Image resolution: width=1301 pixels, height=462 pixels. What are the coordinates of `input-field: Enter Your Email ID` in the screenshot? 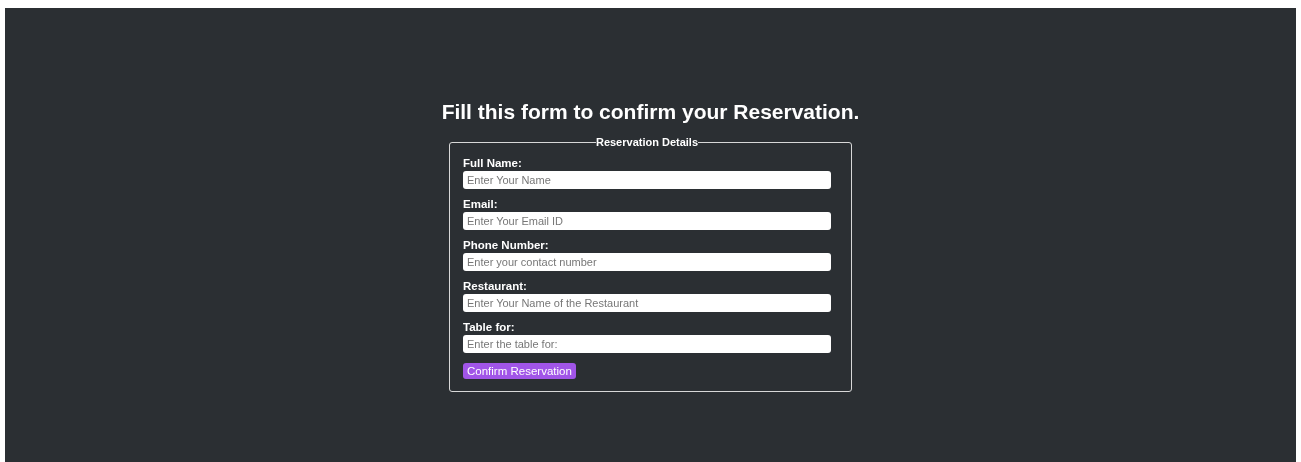 It's located at (647, 221).